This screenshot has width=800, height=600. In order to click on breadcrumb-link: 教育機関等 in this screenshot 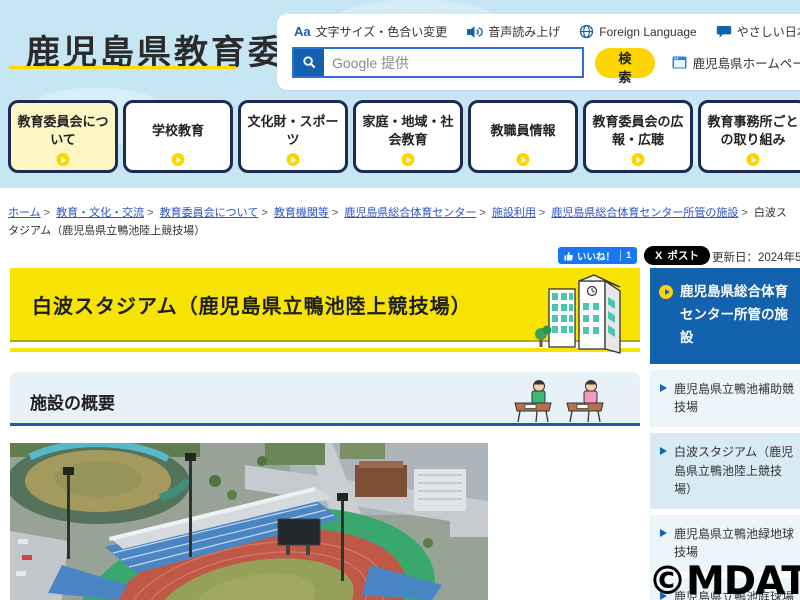, I will do `click(301, 213)`.